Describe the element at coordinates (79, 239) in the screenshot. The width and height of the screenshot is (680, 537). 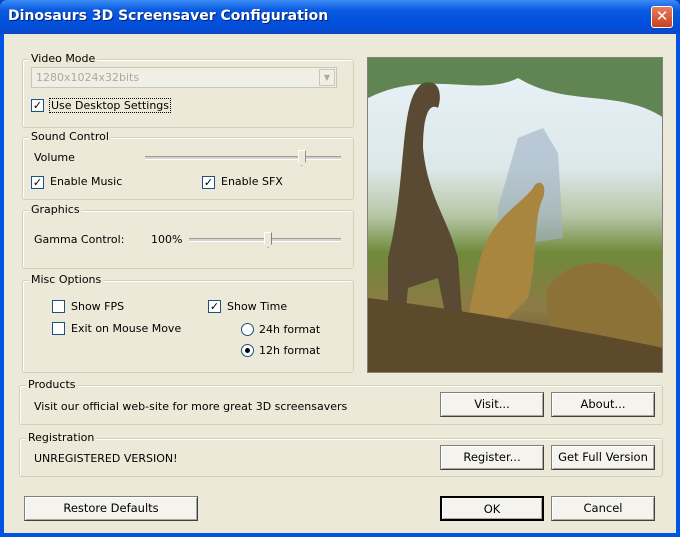
I see `gamma-label: Gamma Control:` at that location.